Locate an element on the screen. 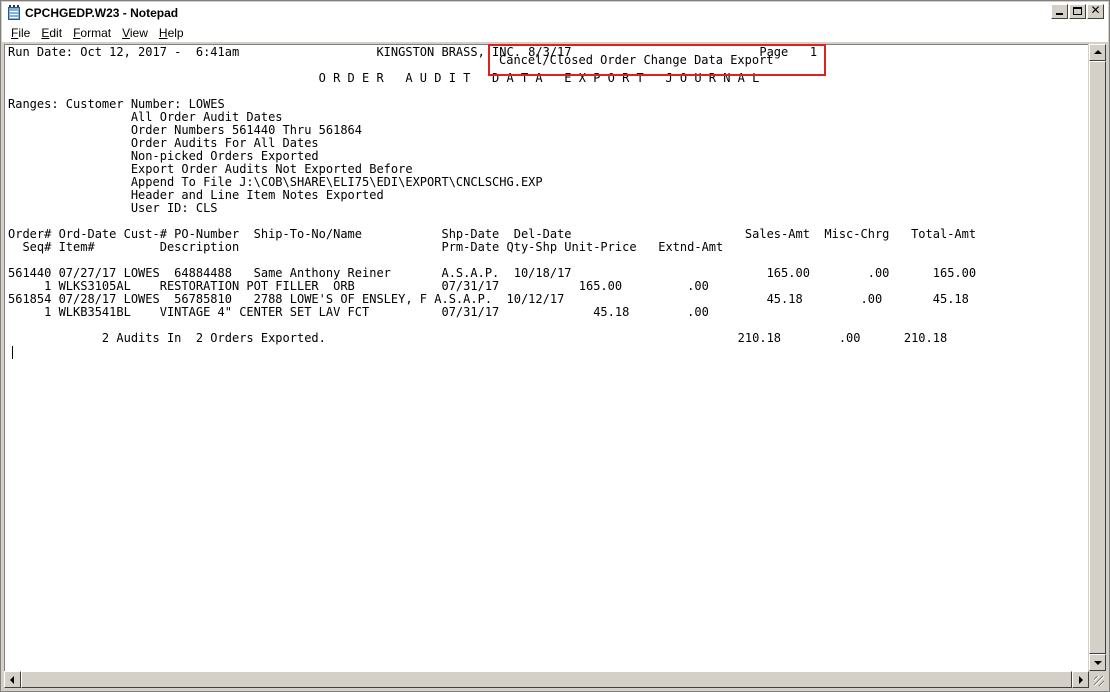  scroll-left-button is located at coordinates (12, 679).